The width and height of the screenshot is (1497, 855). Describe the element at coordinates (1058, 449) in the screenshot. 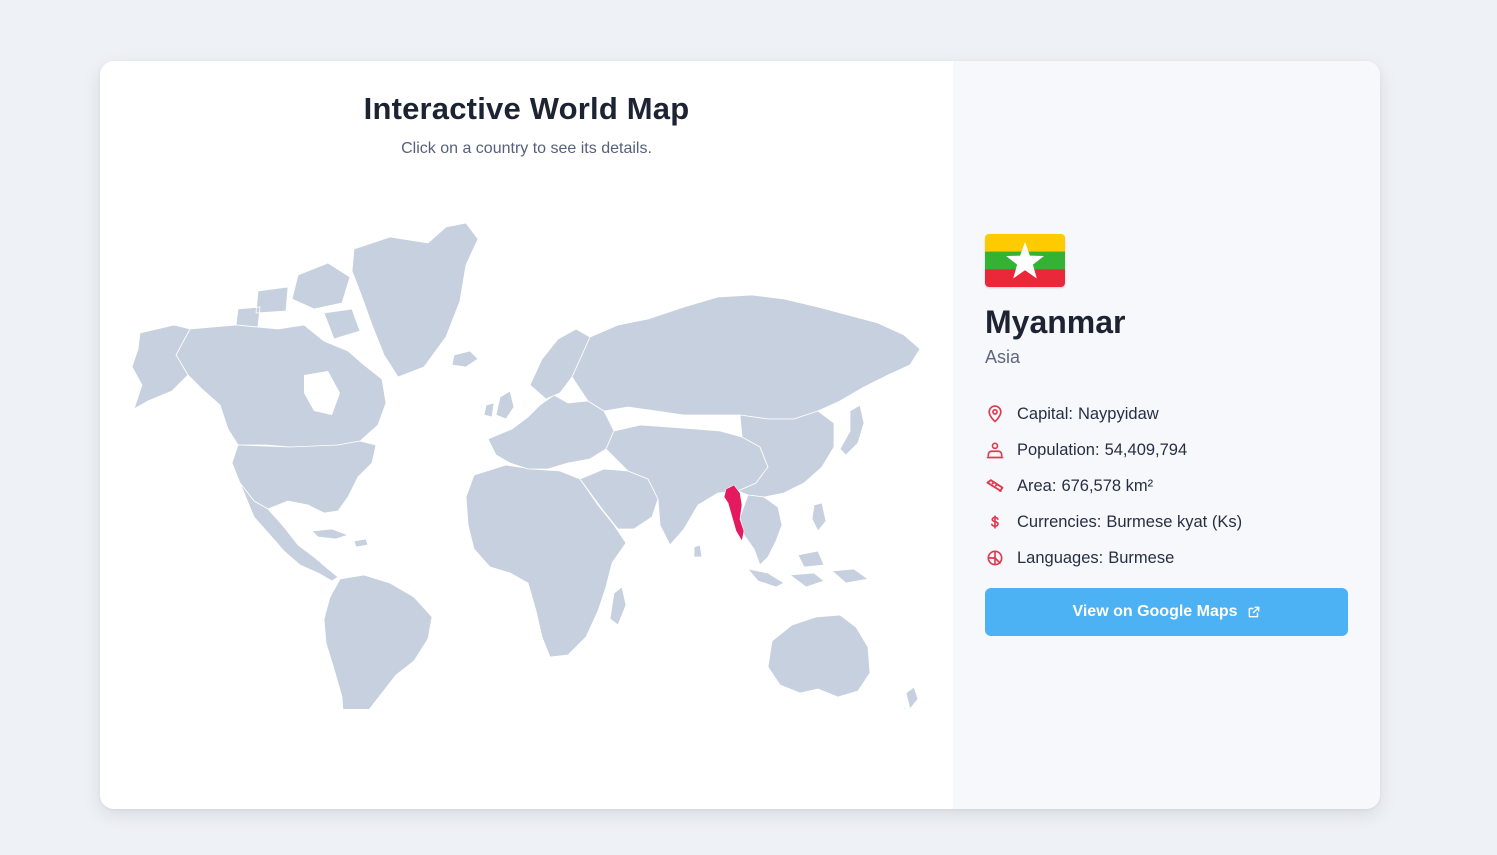

I see `fact-label: Population:` at that location.